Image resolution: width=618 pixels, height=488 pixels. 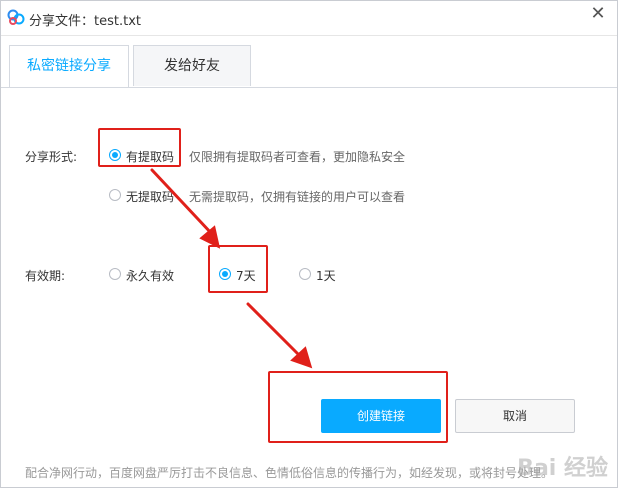 I want to click on close-icon: ✕, so click(x=598, y=13).